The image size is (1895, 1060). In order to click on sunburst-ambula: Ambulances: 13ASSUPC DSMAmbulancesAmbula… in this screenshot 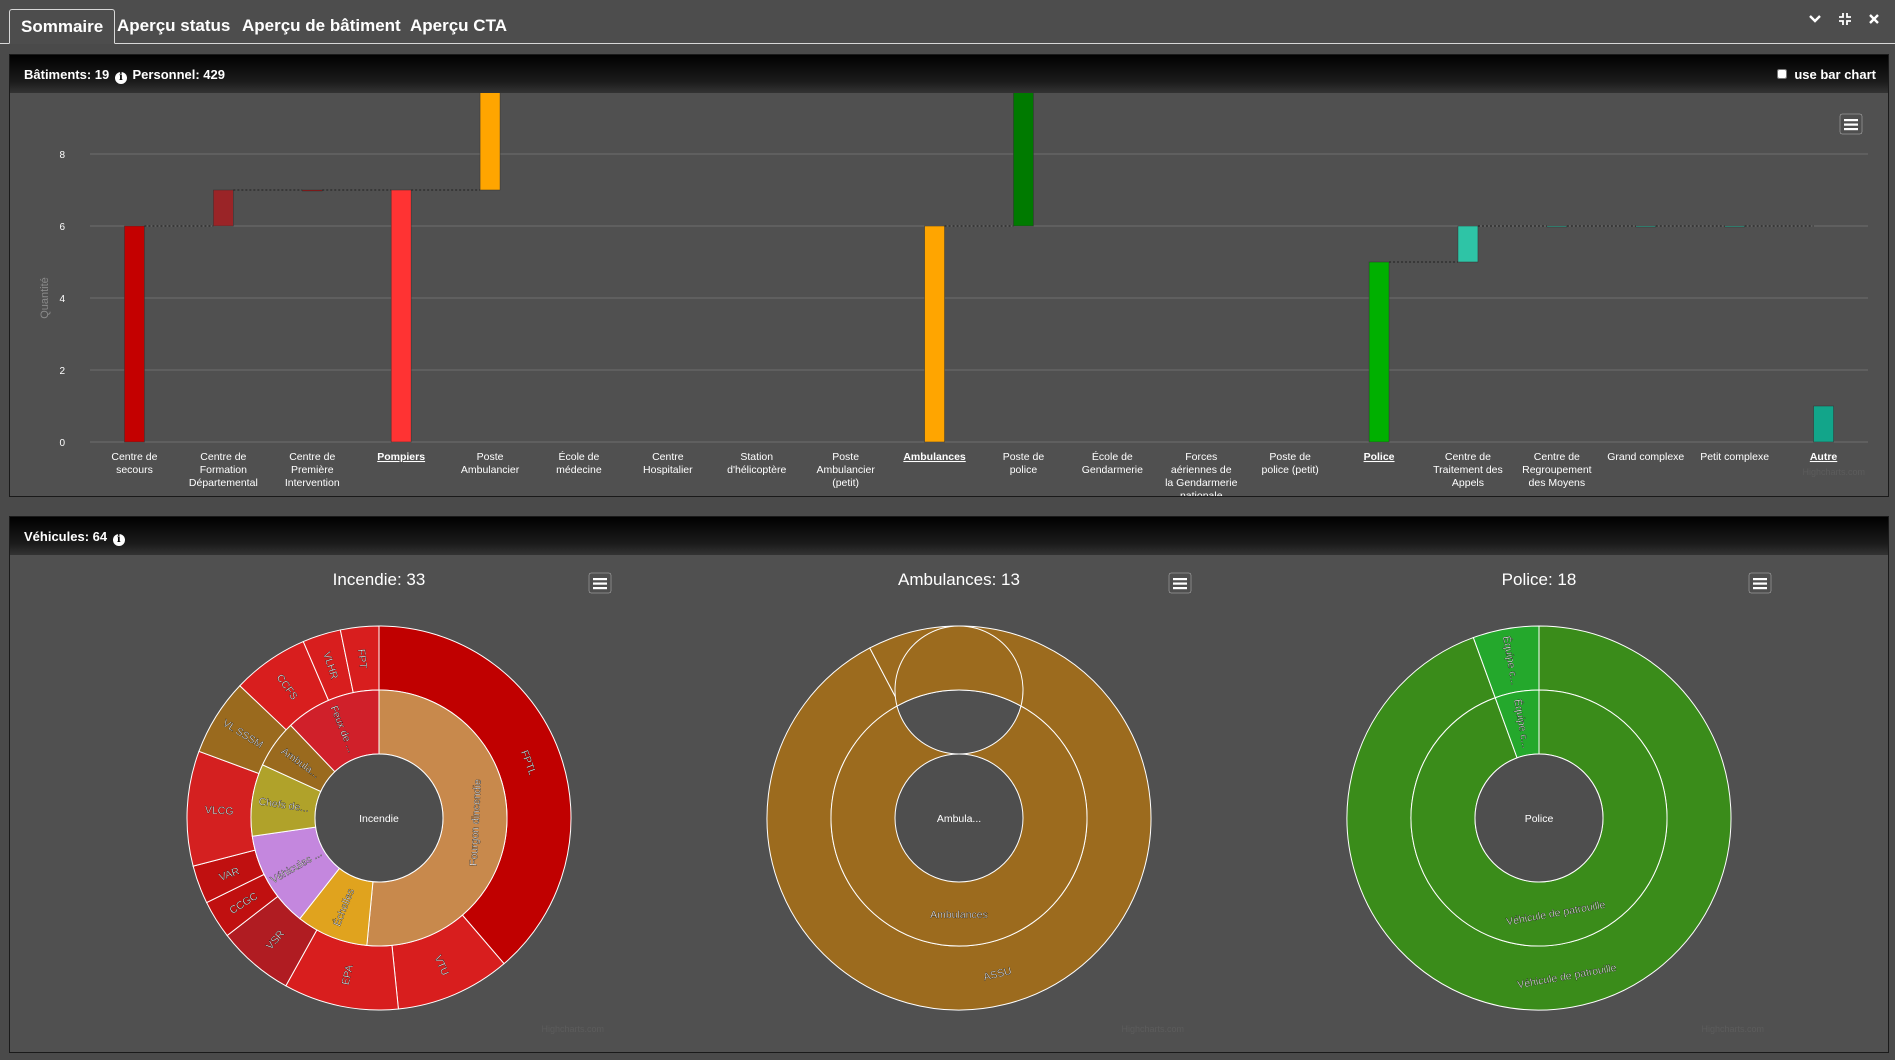, I will do `click(979, 802)`.